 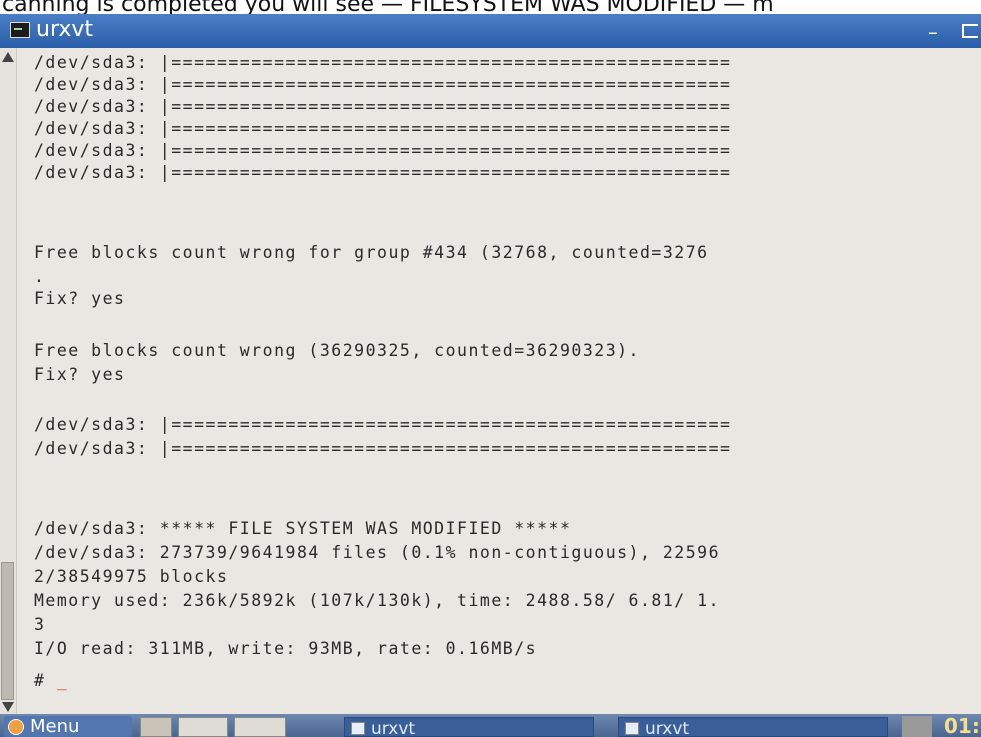 I want to click on task-urxvt-1: urxvt, so click(x=469, y=727).